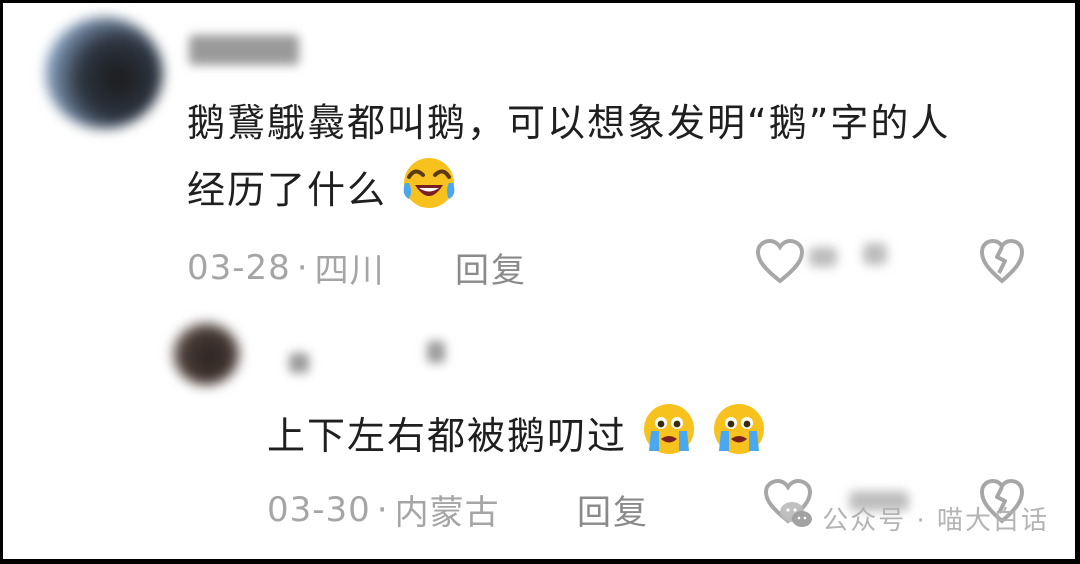  I want to click on reply-text-content: 上下左右都被鹅叨过, so click(447, 436).